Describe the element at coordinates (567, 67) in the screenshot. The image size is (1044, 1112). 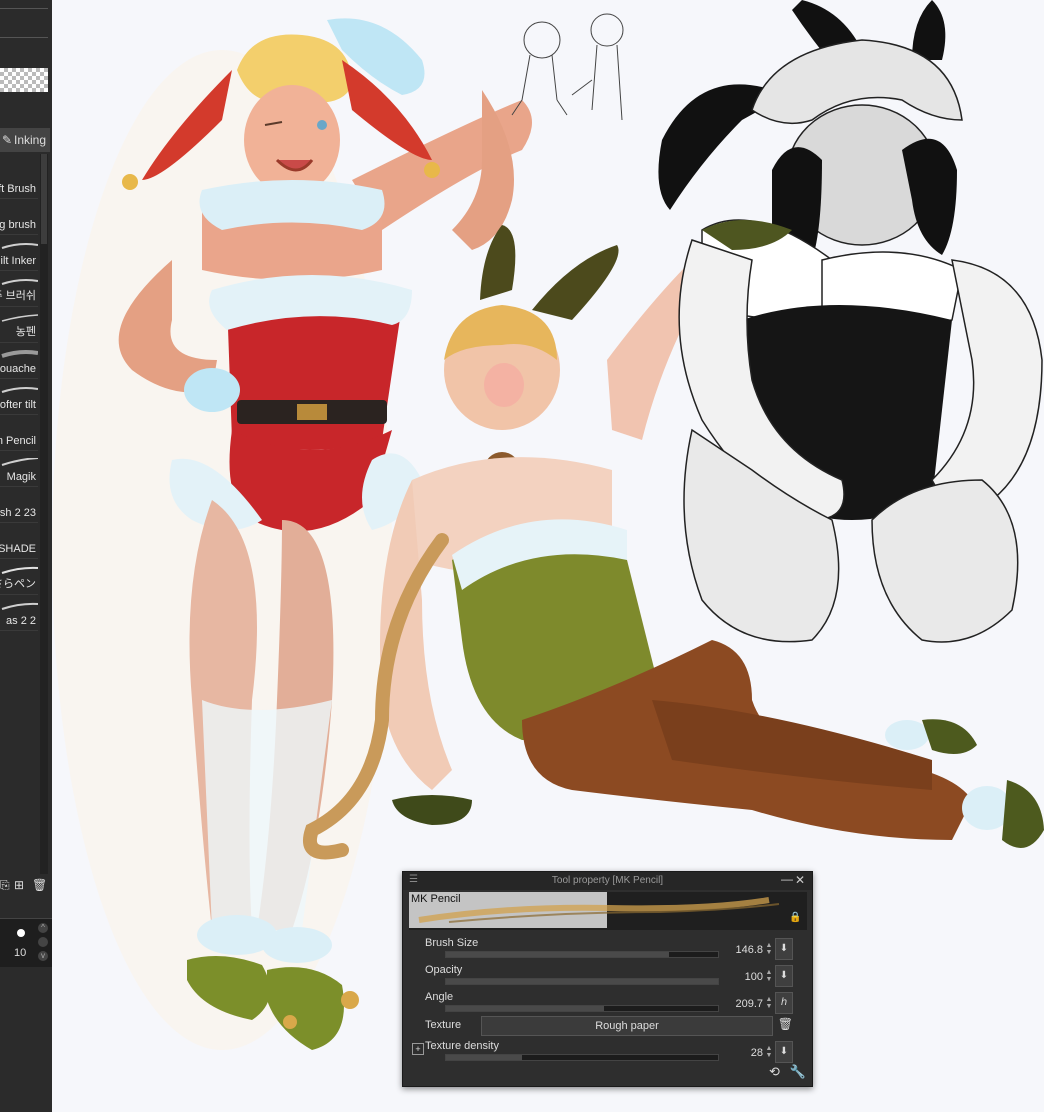
I see `thumbnail-sketches` at that location.